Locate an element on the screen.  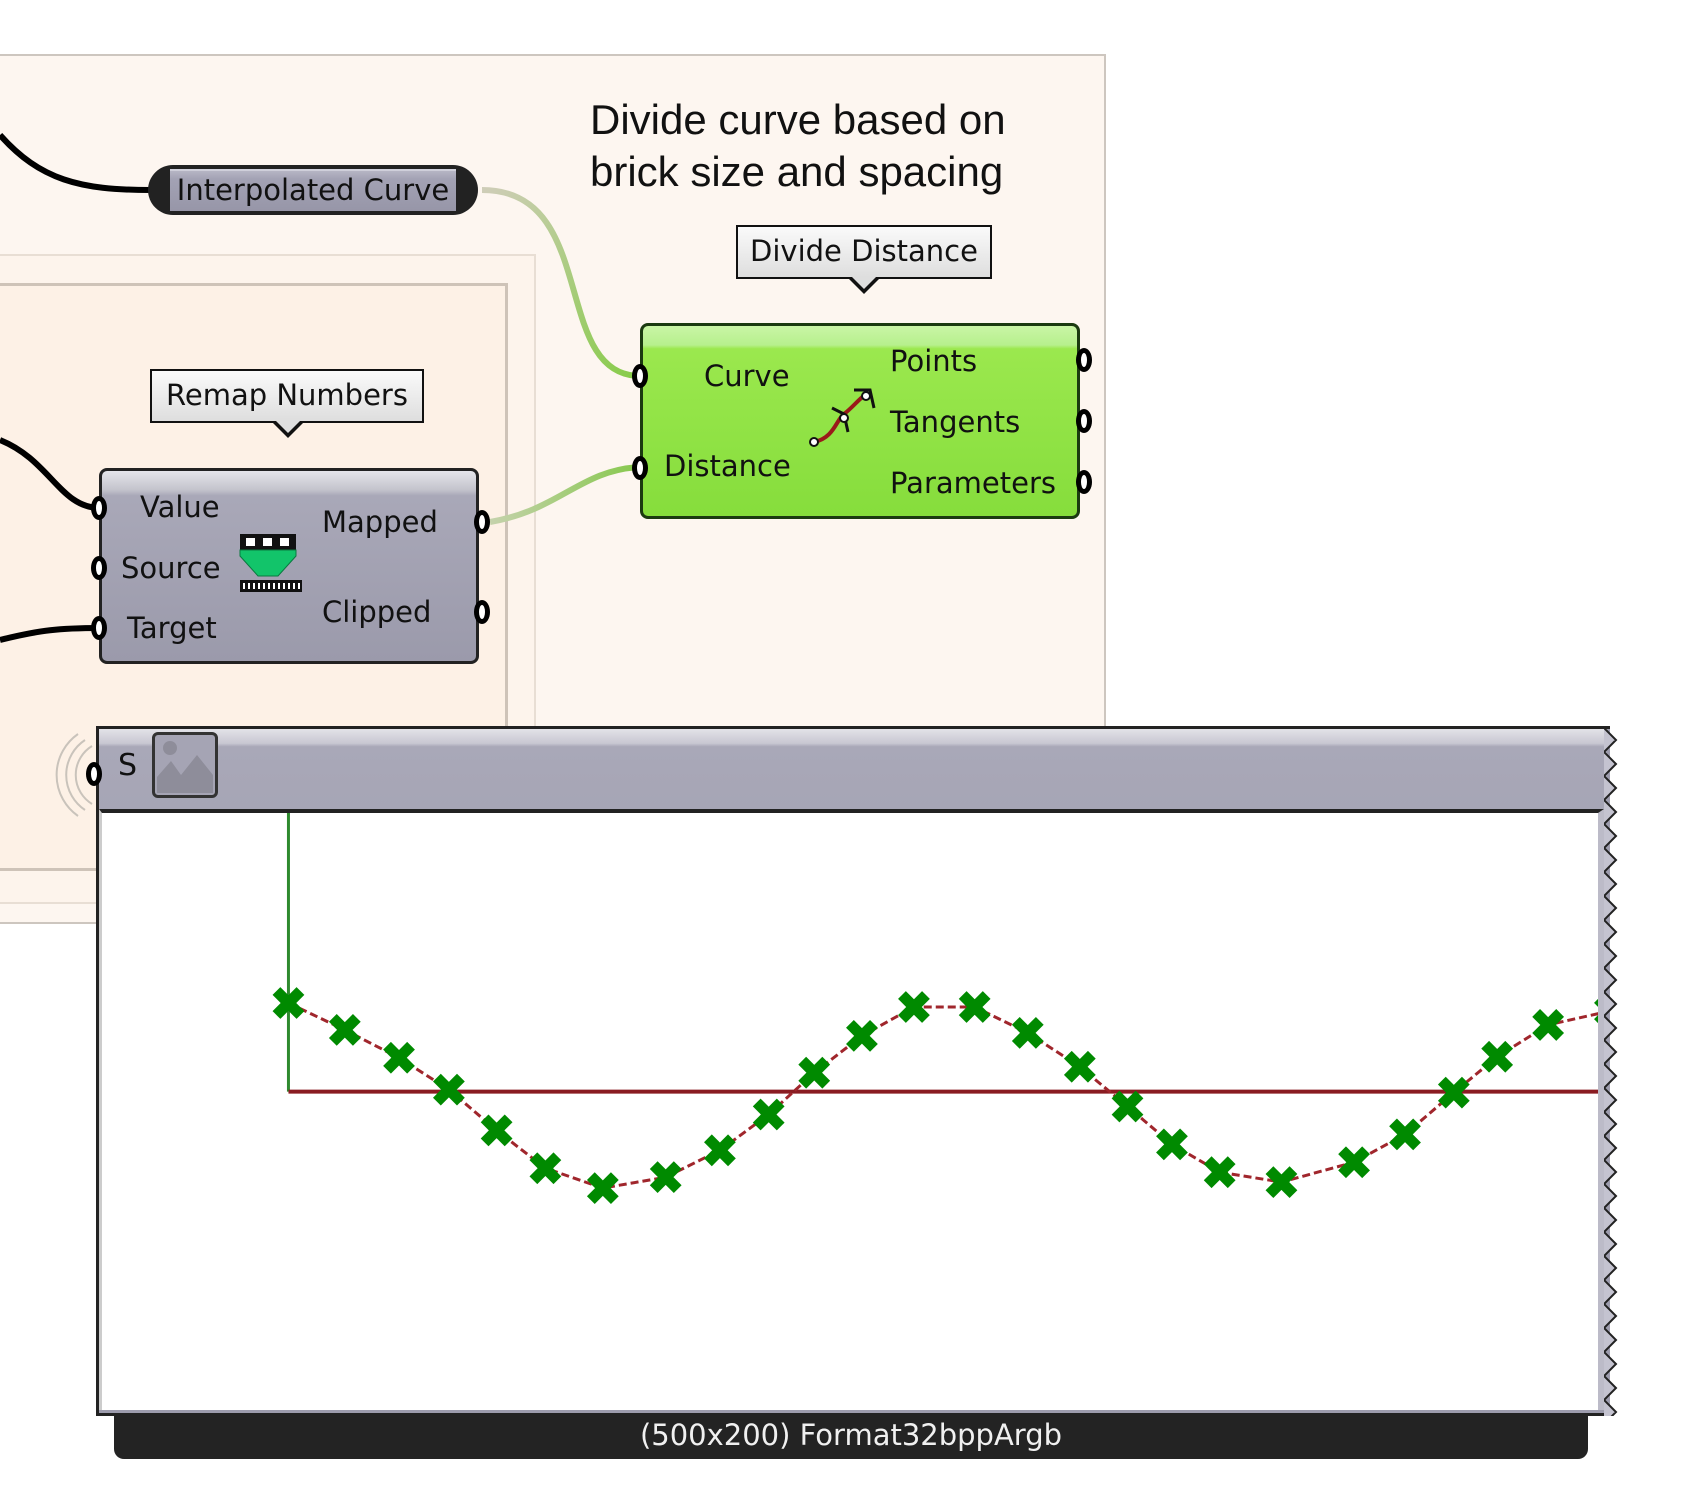
input-label-curve: Curve is located at coordinates (747, 376).